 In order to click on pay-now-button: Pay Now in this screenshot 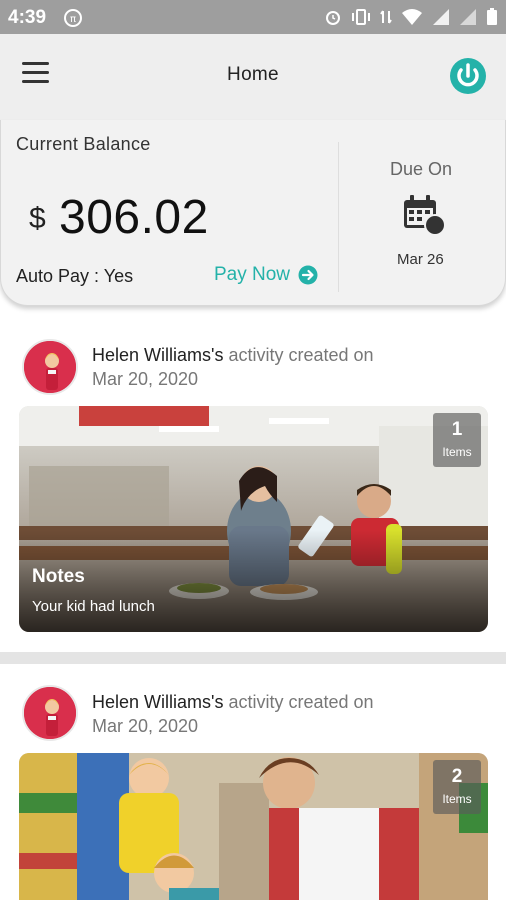, I will do `click(266, 275)`.